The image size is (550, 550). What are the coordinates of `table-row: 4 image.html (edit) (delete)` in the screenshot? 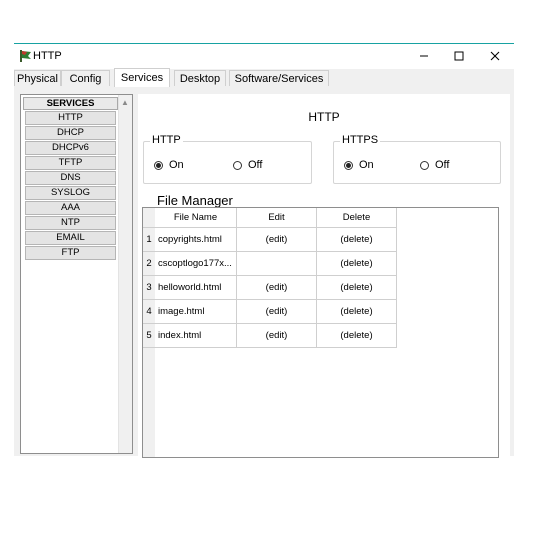 It's located at (270, 311).